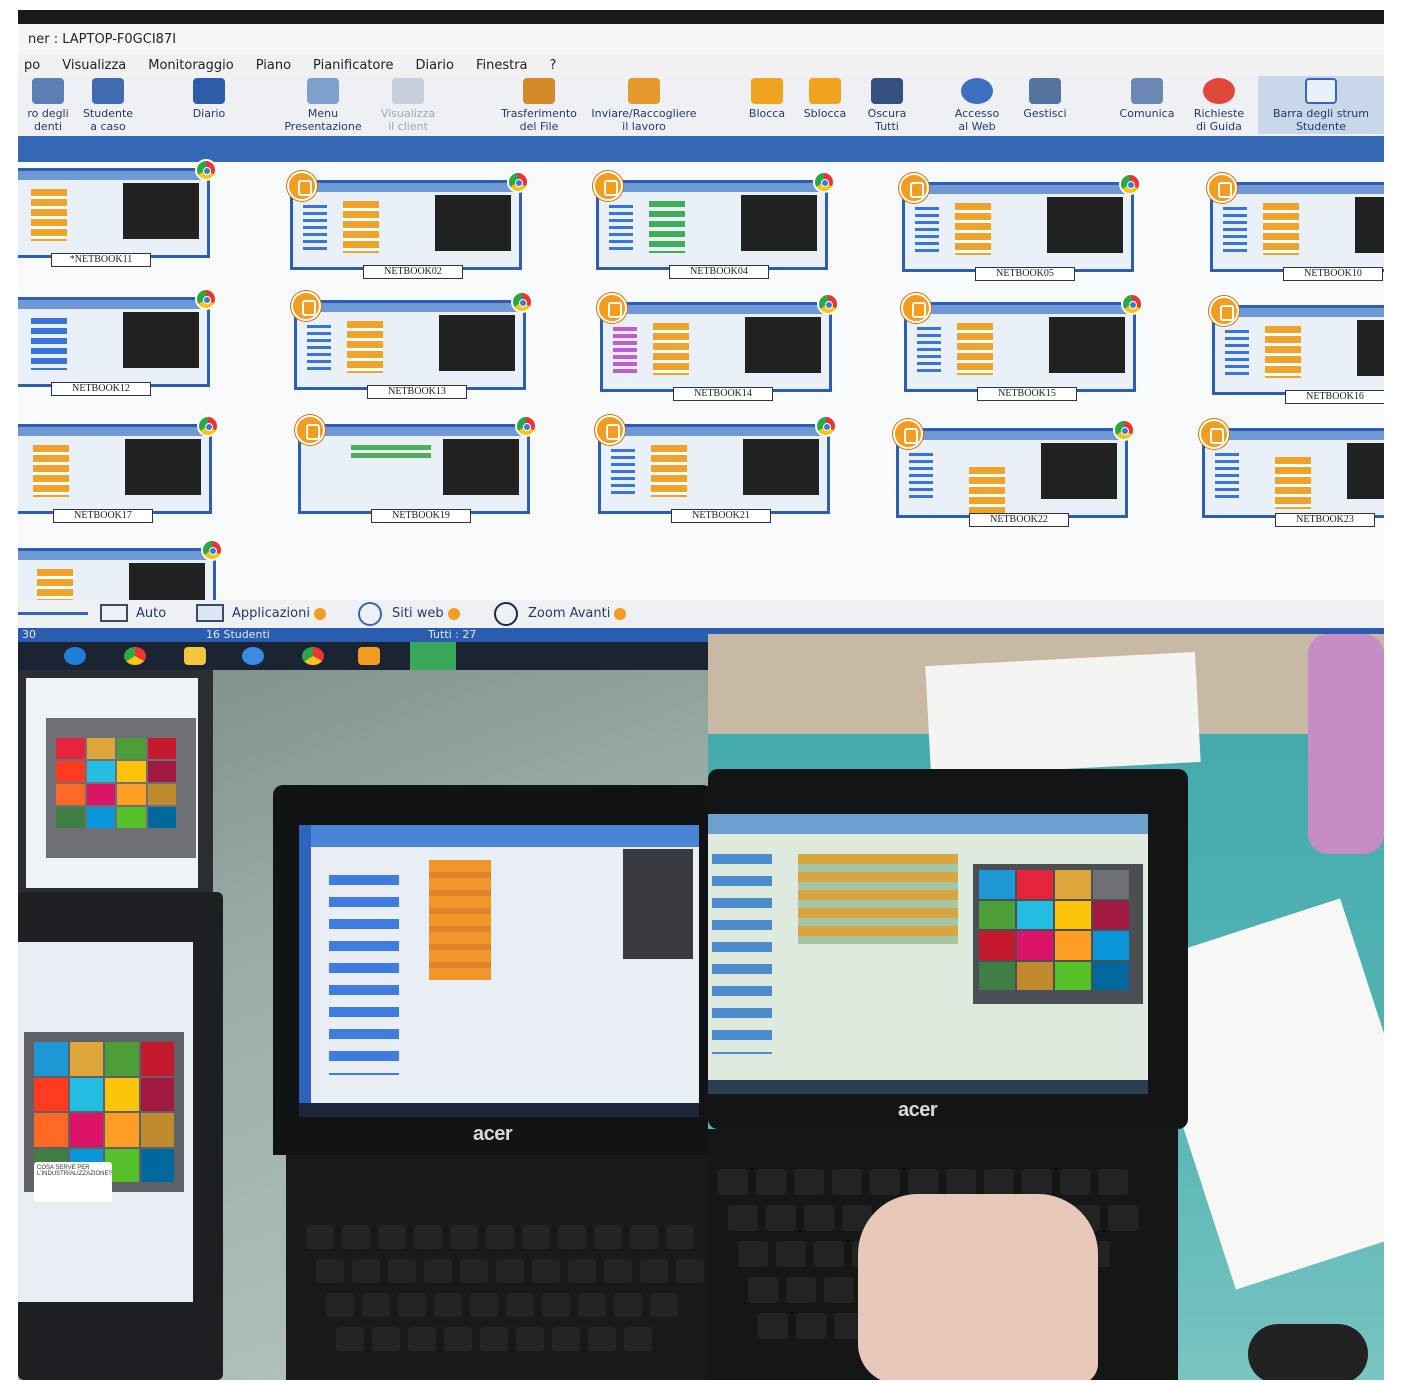  Describe the element at coordinates (714, 225) in the screenshot. I see `client-thumbnail: NETBOOK04` at that location.